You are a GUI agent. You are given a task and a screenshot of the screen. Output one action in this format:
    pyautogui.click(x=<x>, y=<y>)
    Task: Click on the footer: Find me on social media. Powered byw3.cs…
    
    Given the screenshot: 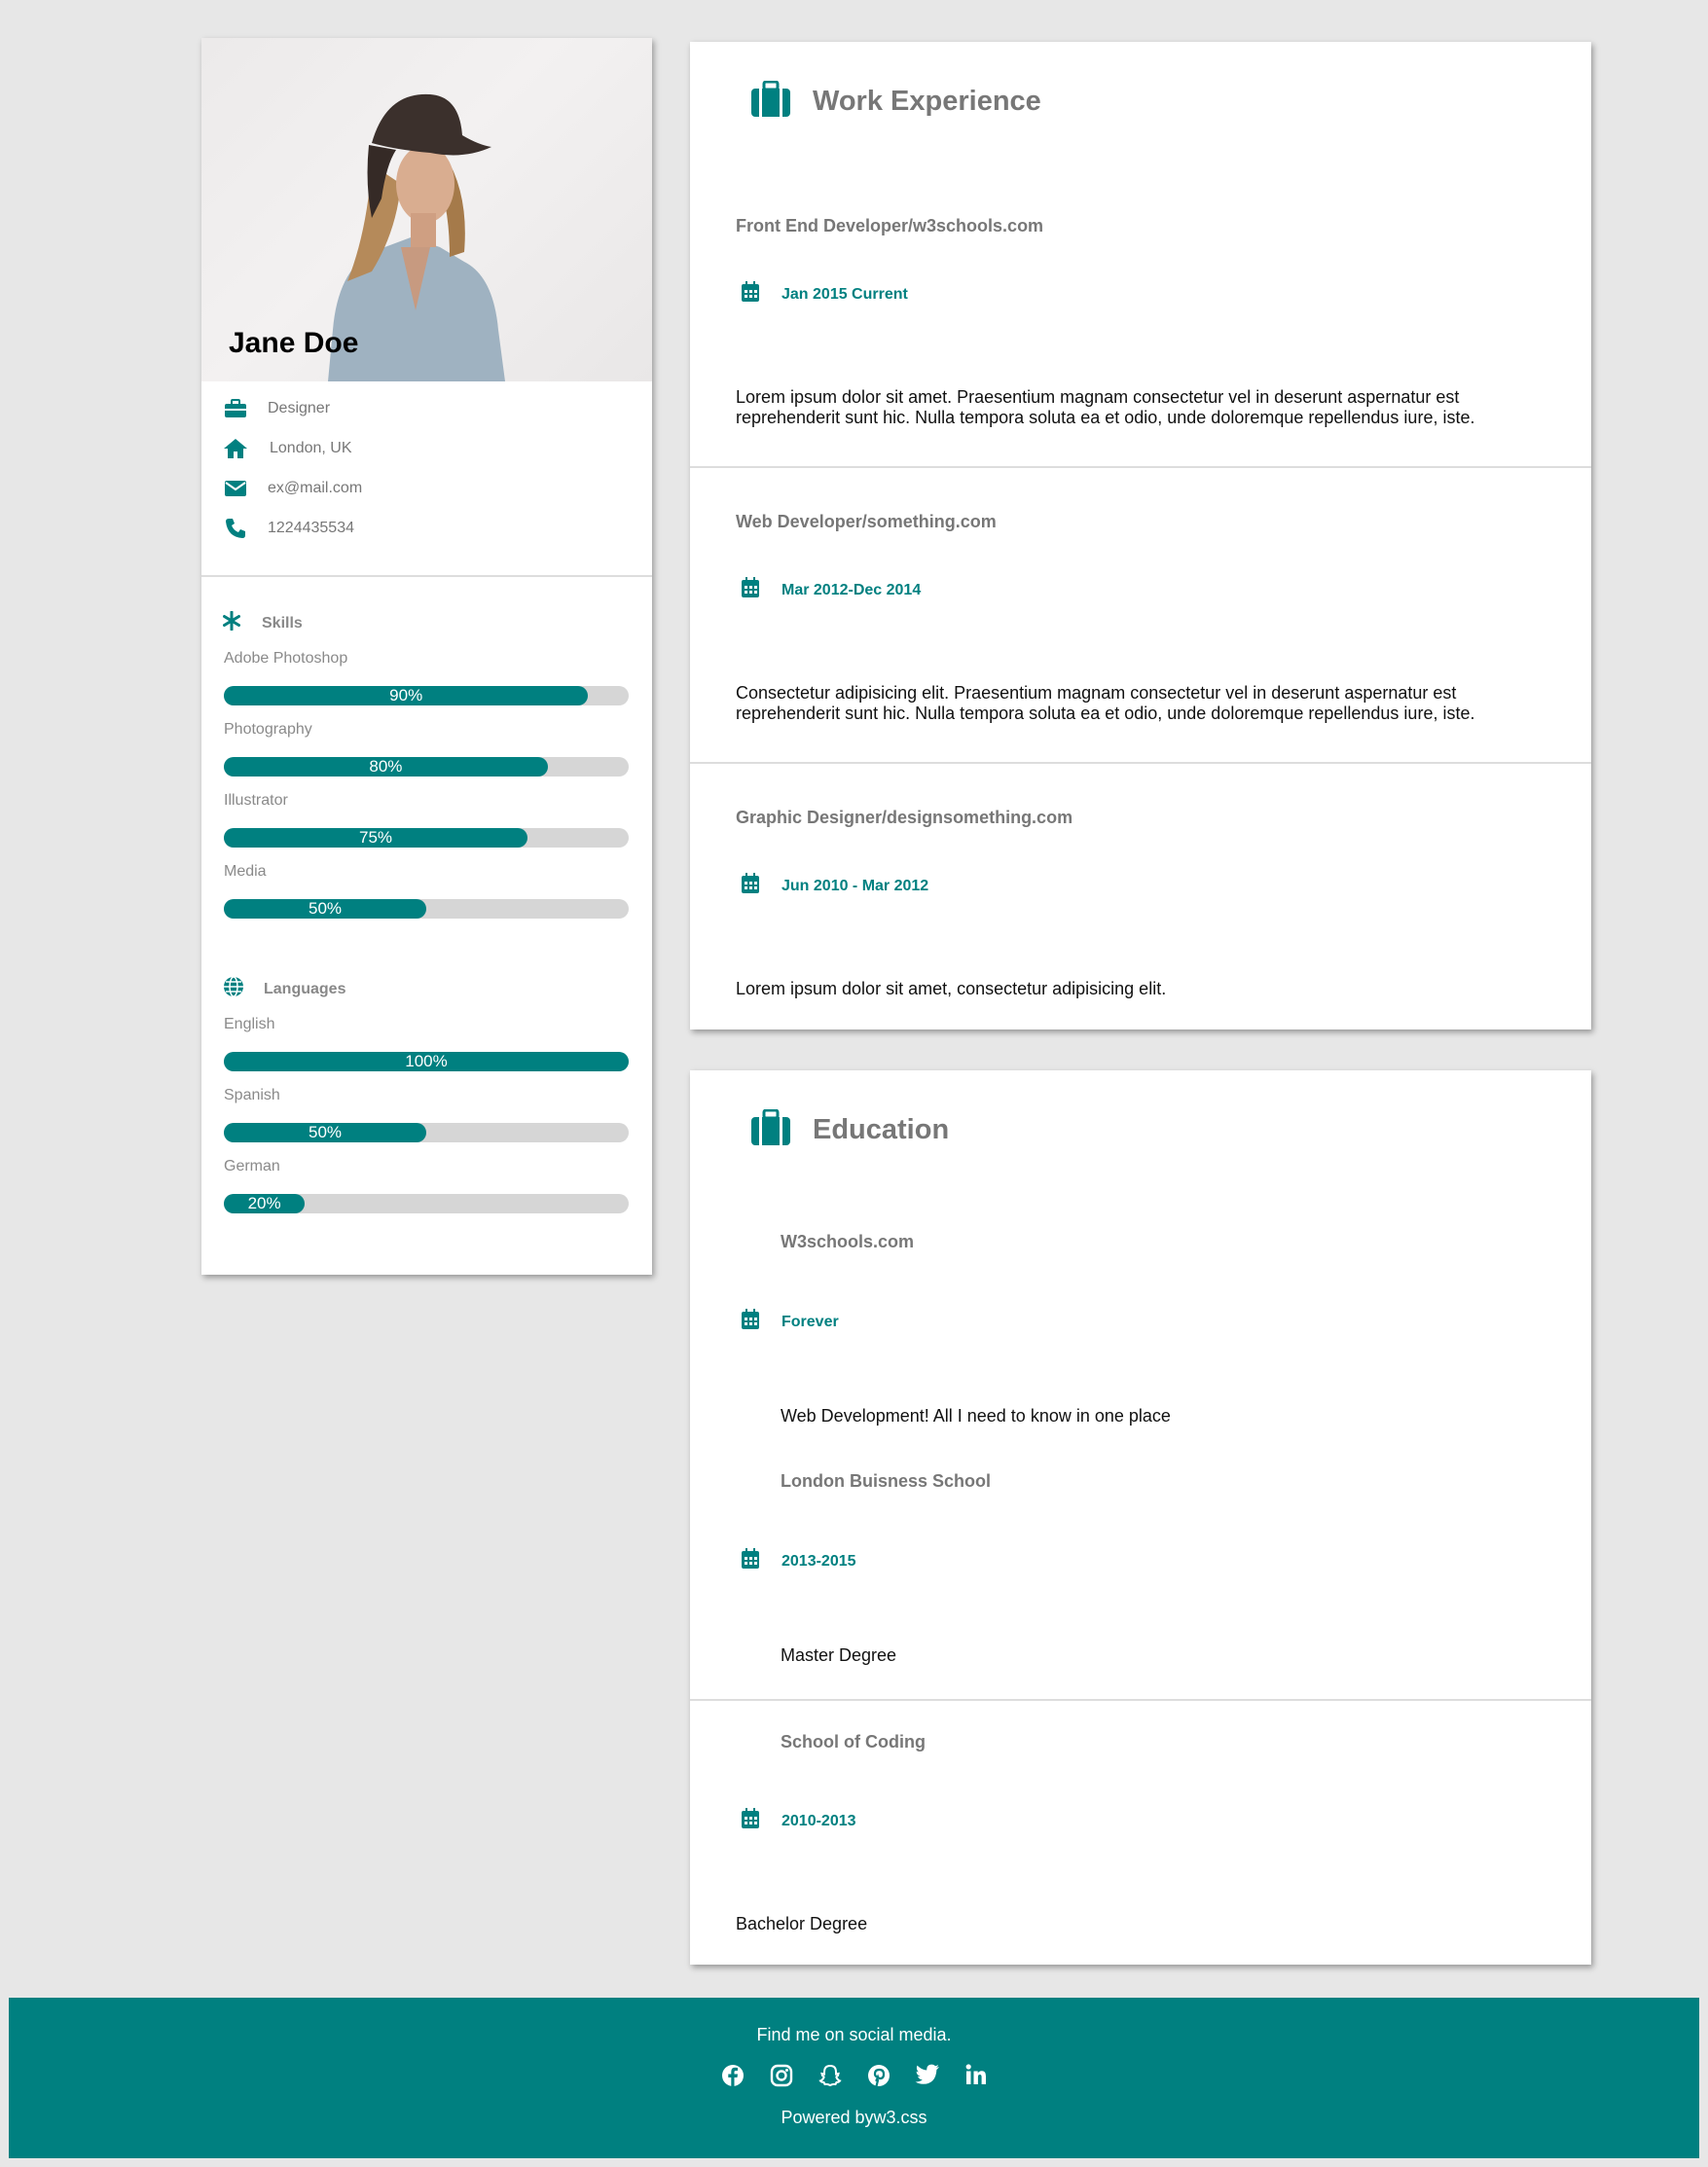 What is the action you would take?
    pyautogui.click(x=854, y=2078)
    